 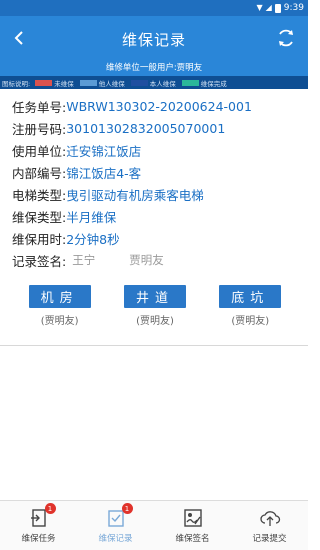 What do you see at coordinates (42, 516) in the screenshot?
I see `task-icon: 1` at bounding box center [42, 516].